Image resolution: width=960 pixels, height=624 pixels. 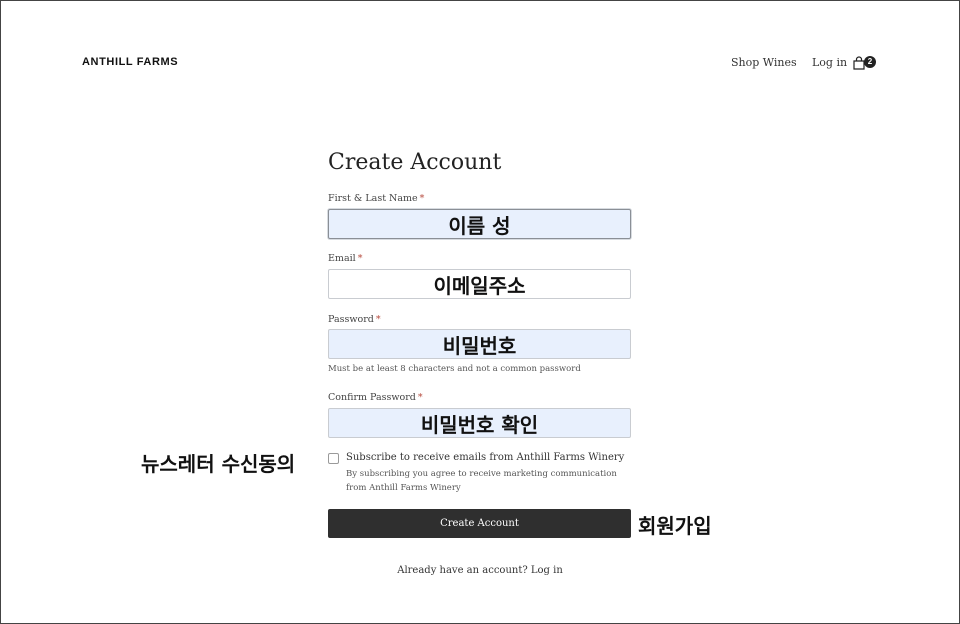 I want to click on confirm-password-label: Confirm Password *, so click(x=375, y=397).